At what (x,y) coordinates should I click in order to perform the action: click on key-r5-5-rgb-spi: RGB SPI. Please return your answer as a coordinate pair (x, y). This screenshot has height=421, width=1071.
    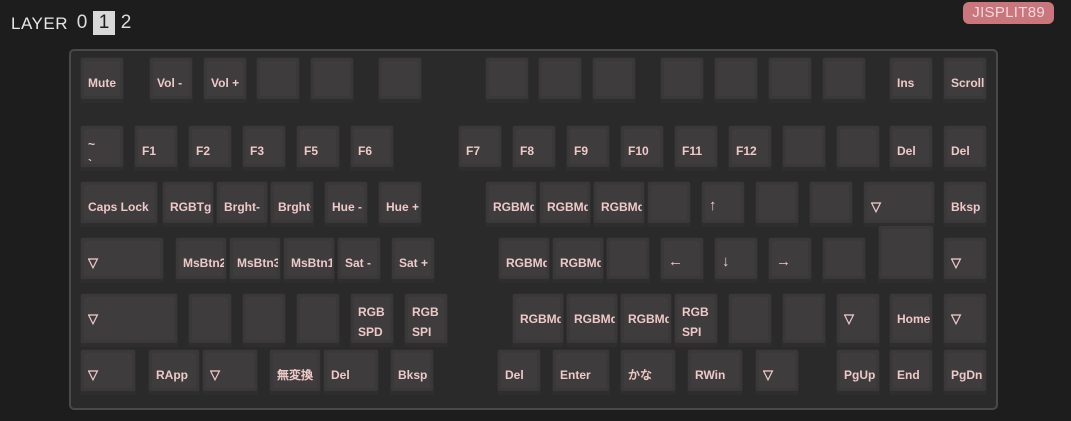
    Looking at the image, I should click on (426, 320).